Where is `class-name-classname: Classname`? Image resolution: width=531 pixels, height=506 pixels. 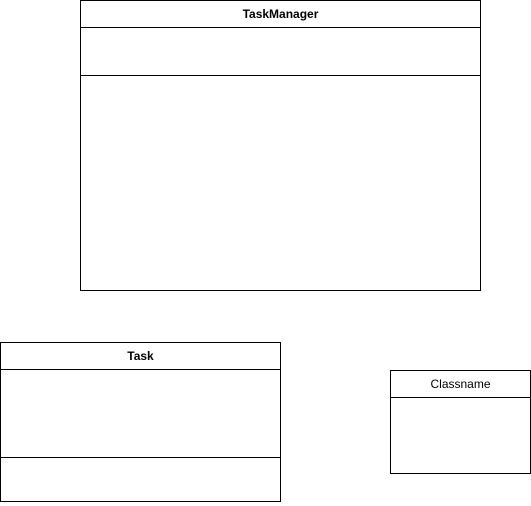 class-name-classname: Classname is located at coordinates (460, 384).